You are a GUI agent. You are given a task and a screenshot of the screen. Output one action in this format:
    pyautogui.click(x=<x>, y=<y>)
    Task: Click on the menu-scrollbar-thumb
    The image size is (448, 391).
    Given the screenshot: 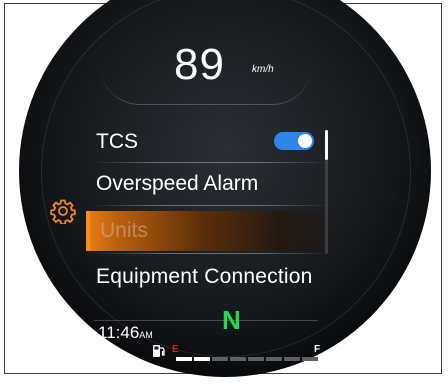 What is the action you would take?
    pyautogui.click(x=326, y=145)
    